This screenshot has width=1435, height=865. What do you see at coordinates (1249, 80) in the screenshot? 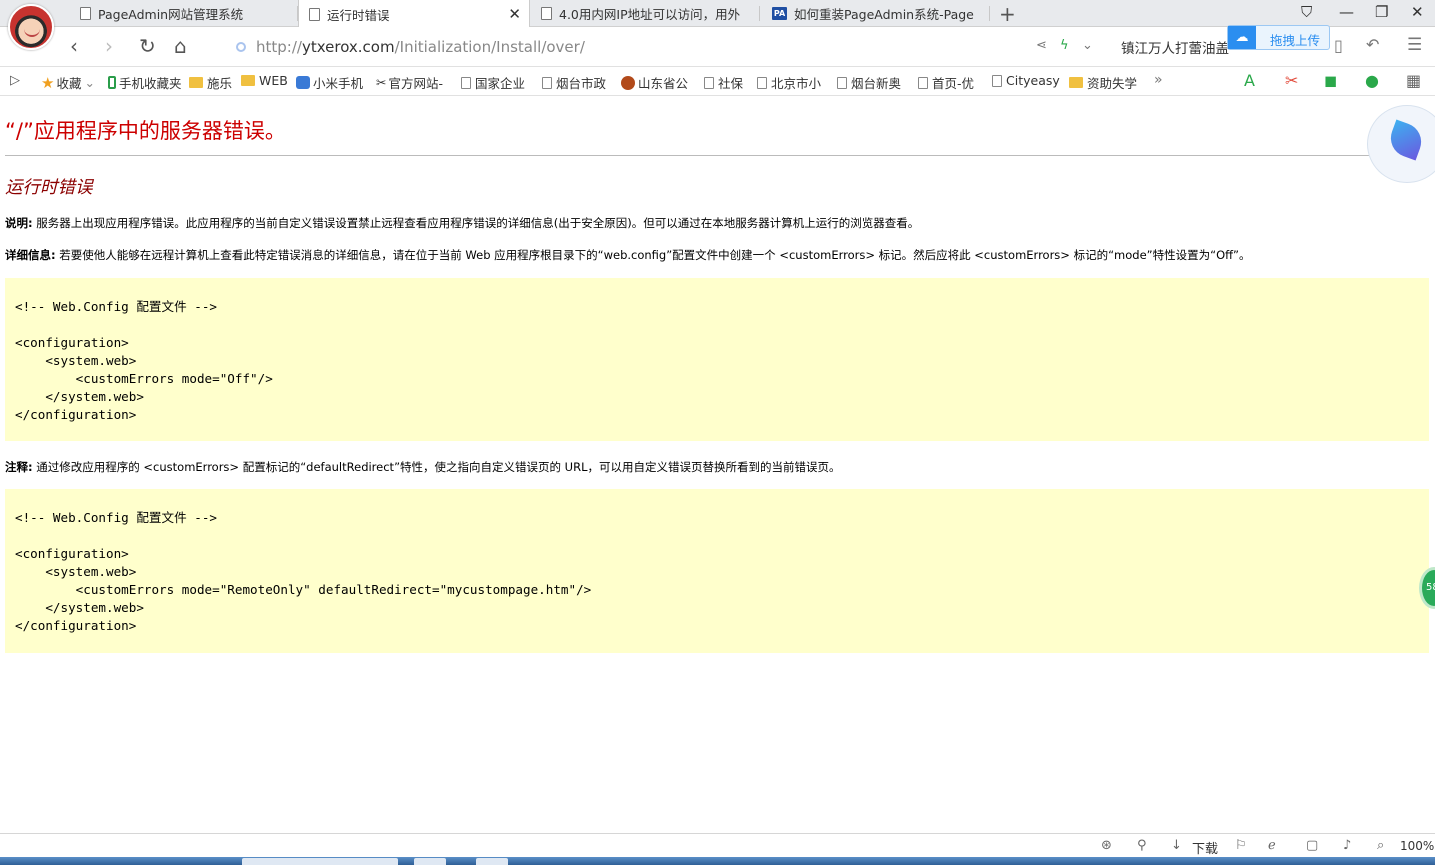
I see `translate-icon: A` at bounding box center [1249, 80].